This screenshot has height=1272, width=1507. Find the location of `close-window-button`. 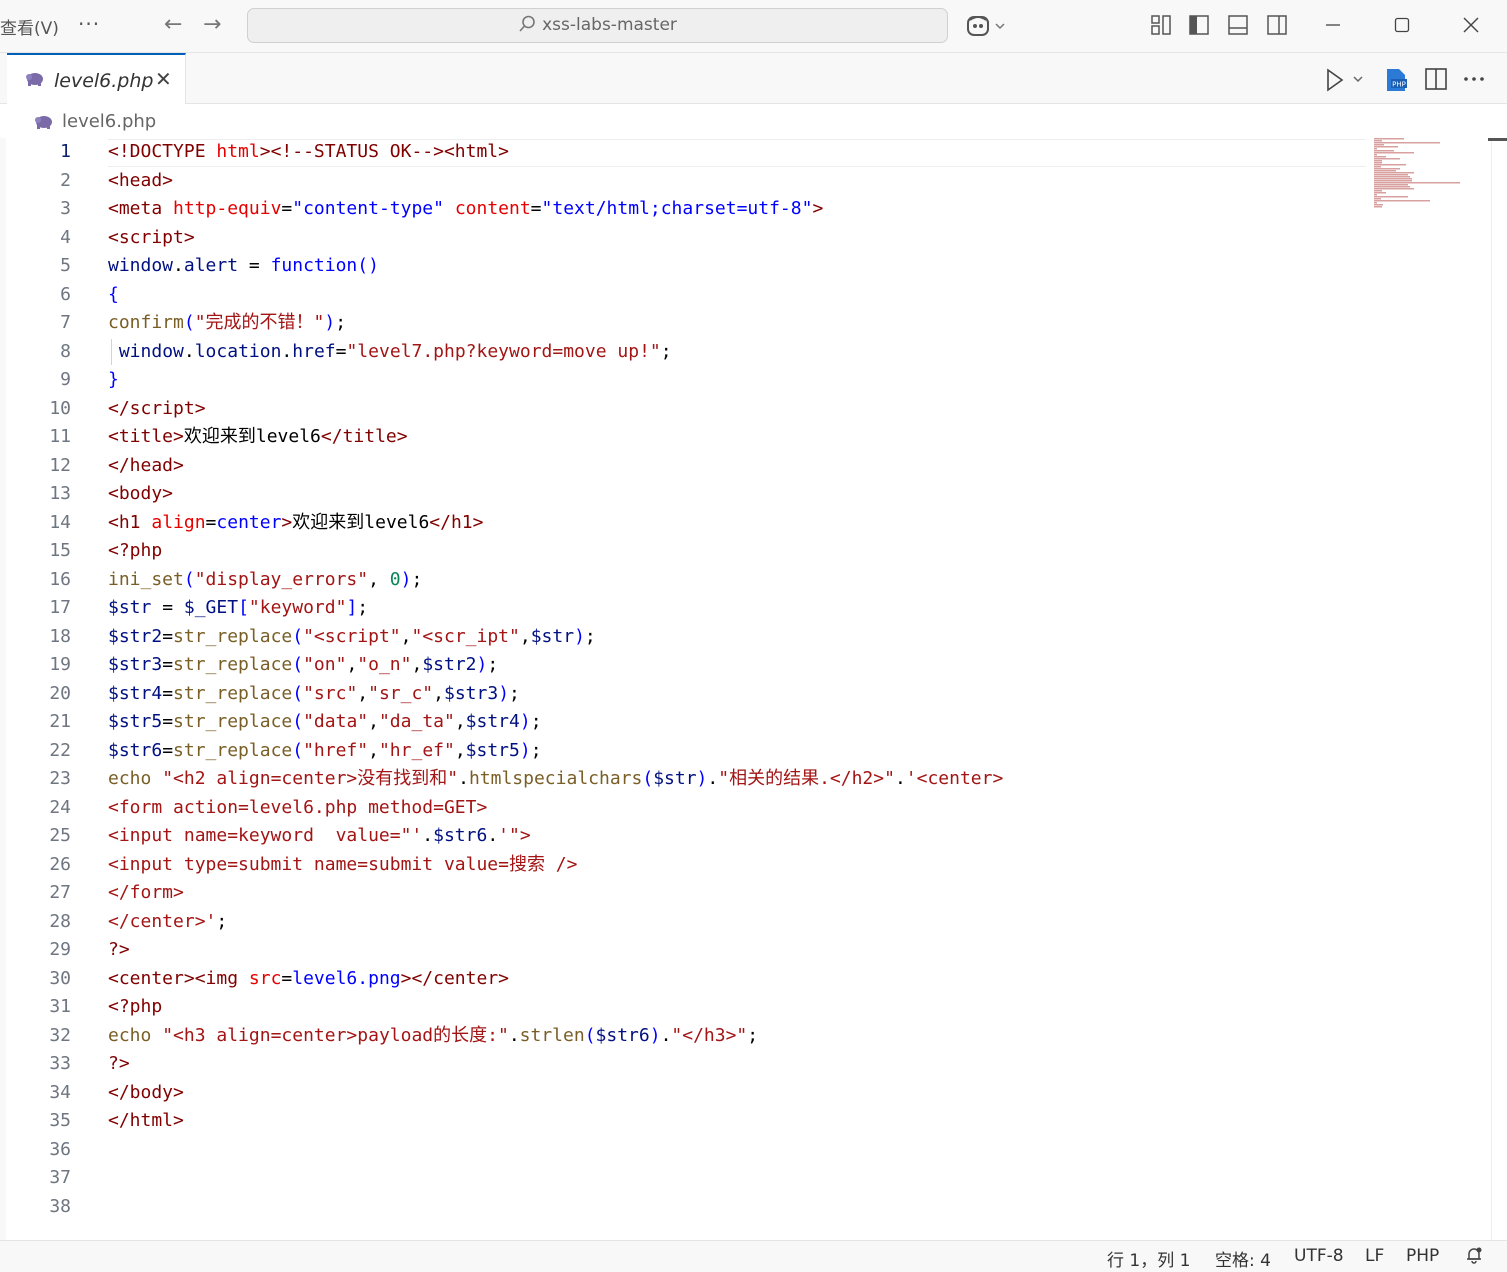

close-window-button is located at coordinates (1471, 26).